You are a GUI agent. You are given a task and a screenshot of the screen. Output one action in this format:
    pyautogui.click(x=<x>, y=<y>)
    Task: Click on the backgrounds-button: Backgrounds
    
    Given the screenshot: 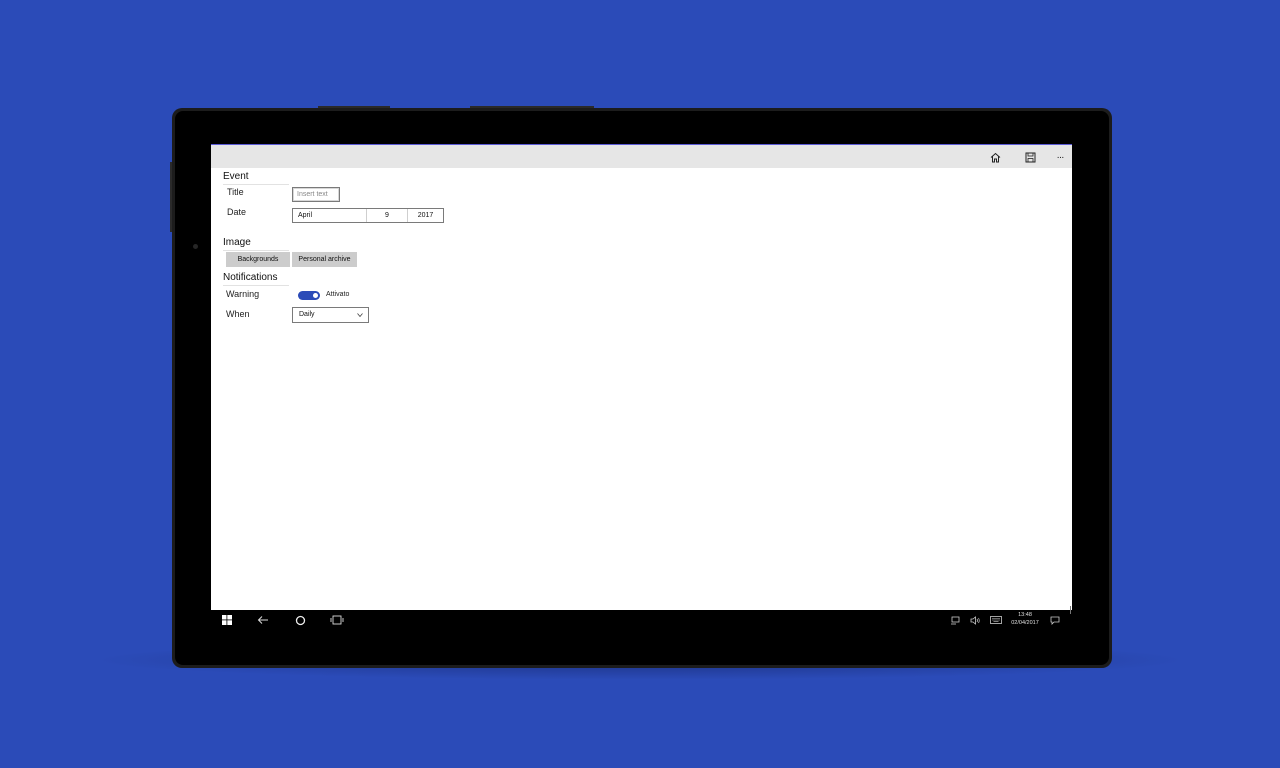 What is the action you would take?
    pyautogui.click(x=258, y=259)
    